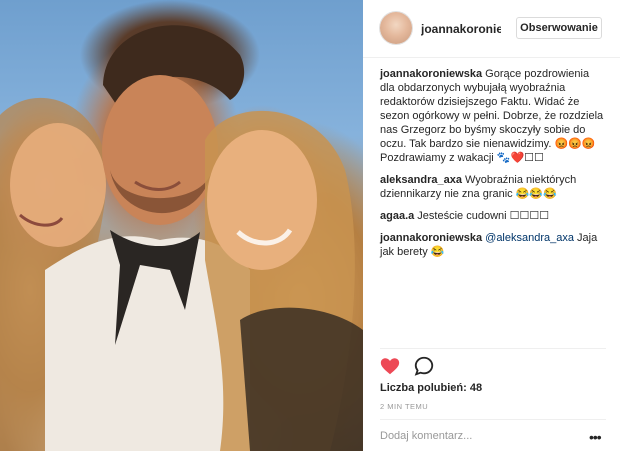 The width and height of the screenshot is (620, 451). I want to click on comment-item: agaa.a Jesteście cudowni ☐☐☐☐, so click(493, 216).